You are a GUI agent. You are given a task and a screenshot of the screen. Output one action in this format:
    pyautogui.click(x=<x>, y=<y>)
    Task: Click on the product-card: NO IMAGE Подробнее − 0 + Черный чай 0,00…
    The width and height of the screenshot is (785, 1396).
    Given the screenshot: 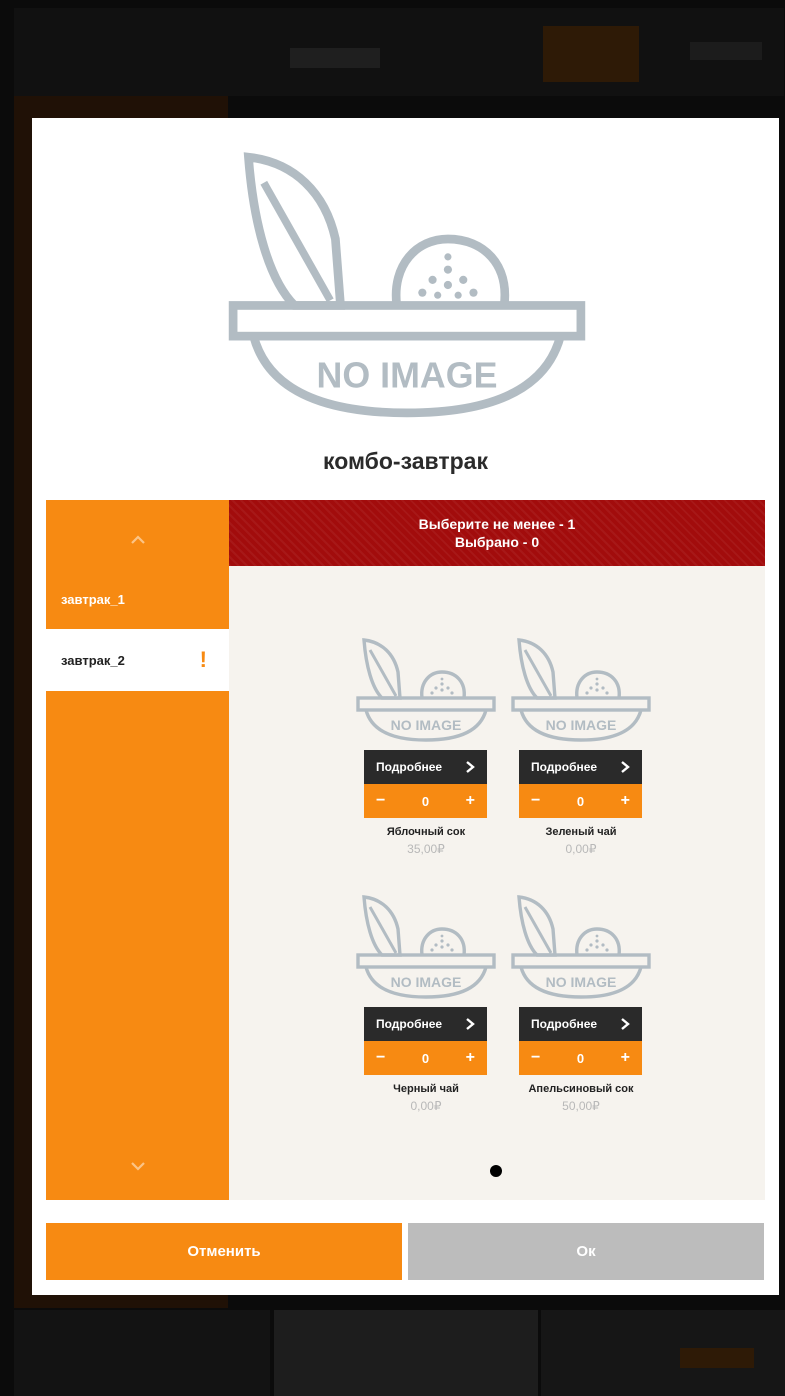 What is the action you would take?
    pyautogui.click(x=426, y=1003)
    